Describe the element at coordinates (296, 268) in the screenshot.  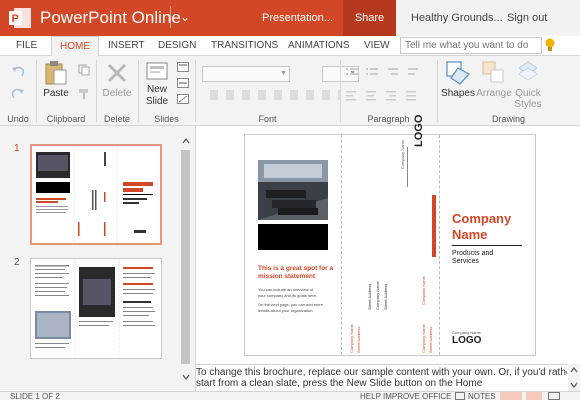
I see `mission-line-1: This is a great spot for a` at that location.